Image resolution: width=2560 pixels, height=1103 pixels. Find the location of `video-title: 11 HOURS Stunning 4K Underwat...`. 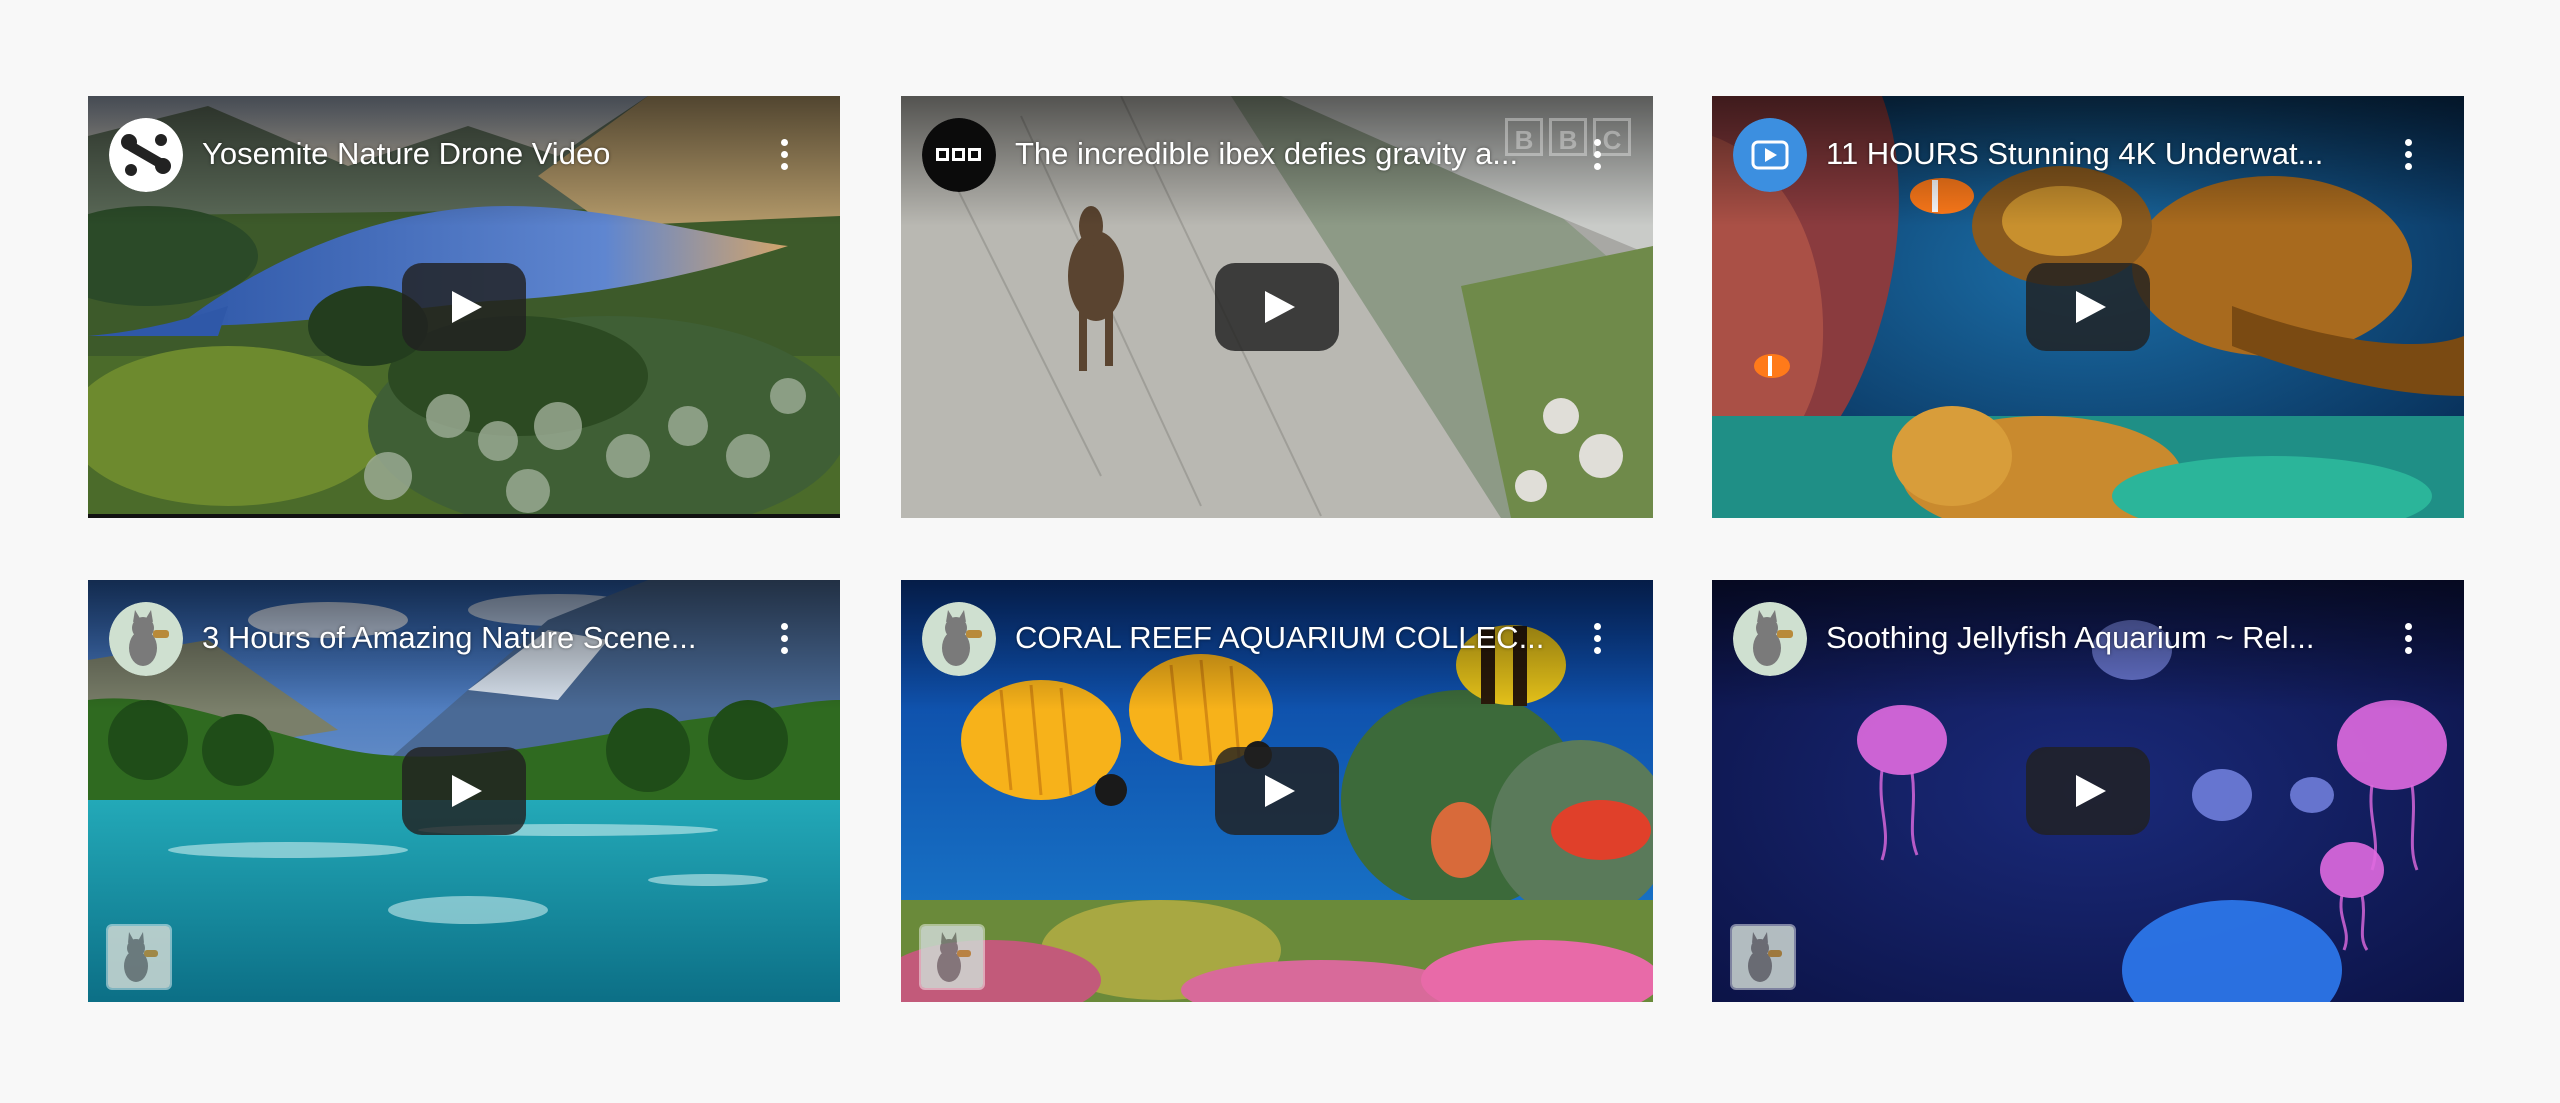

video-title: 11 HOURS Stunning 4K Underwat... is located at coordinates (2096, 154).